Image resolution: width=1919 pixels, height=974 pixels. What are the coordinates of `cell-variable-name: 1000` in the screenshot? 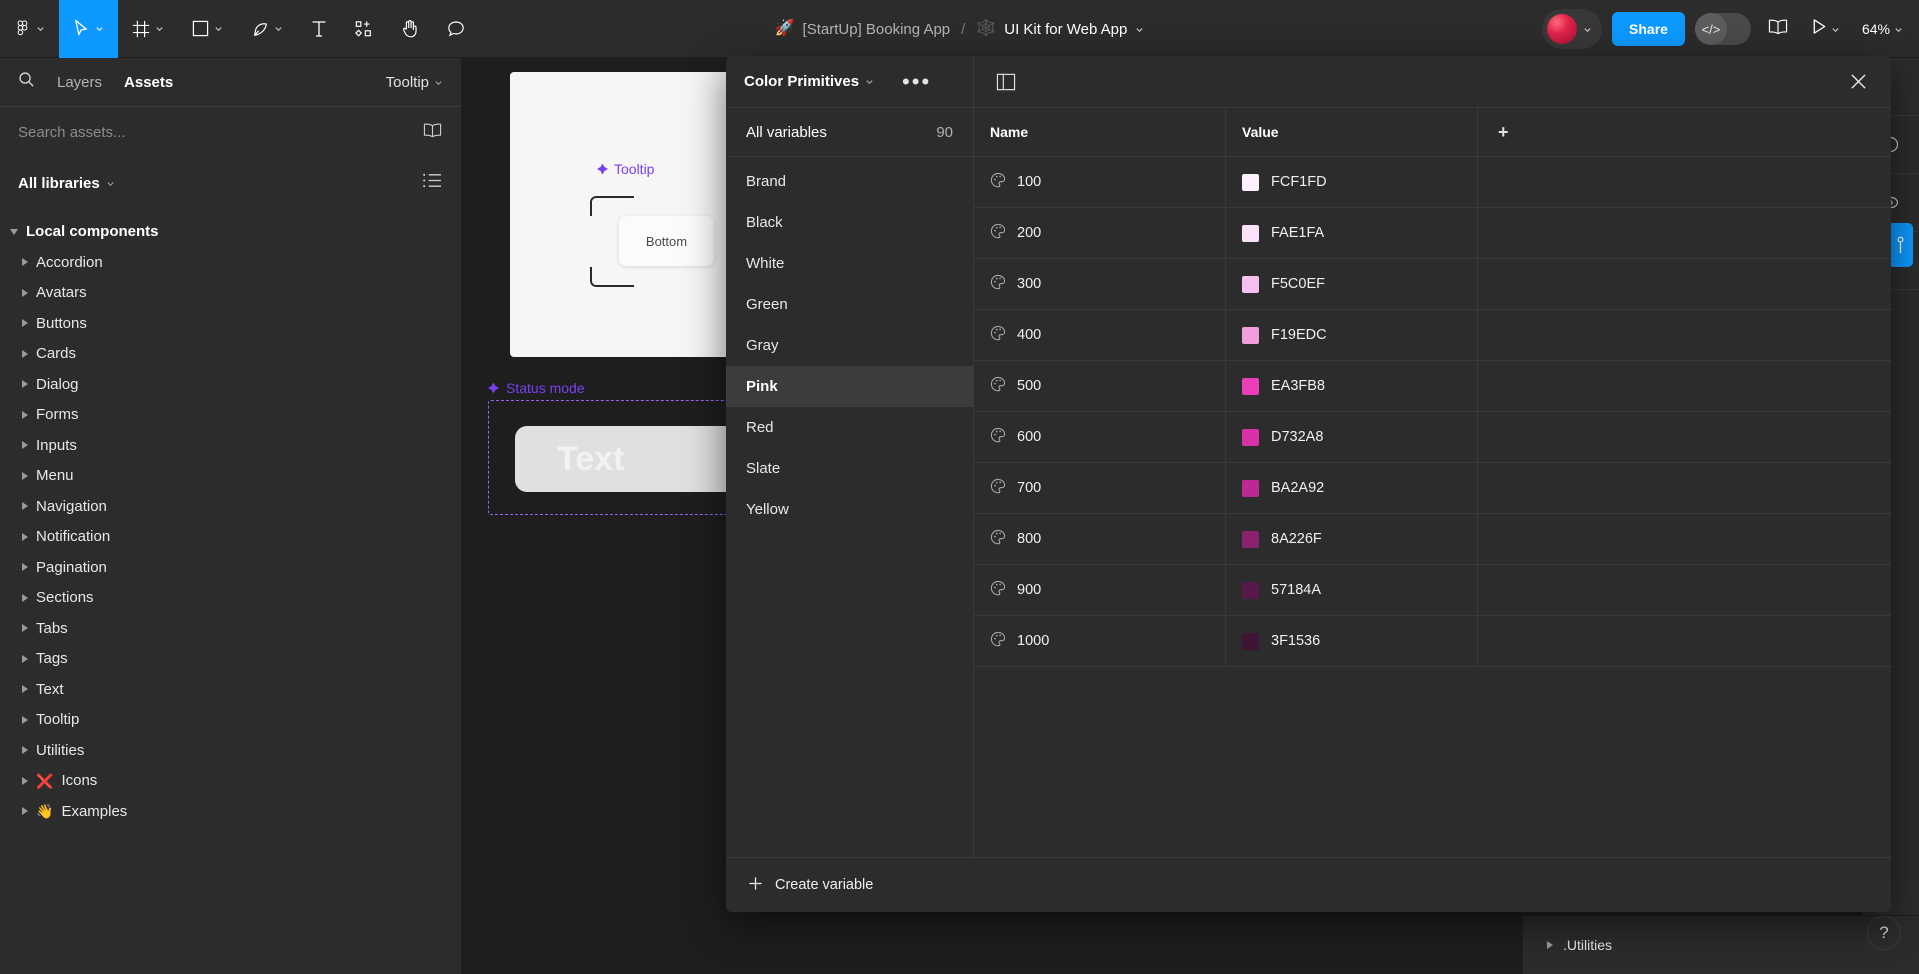 It's located at (1100, 641).